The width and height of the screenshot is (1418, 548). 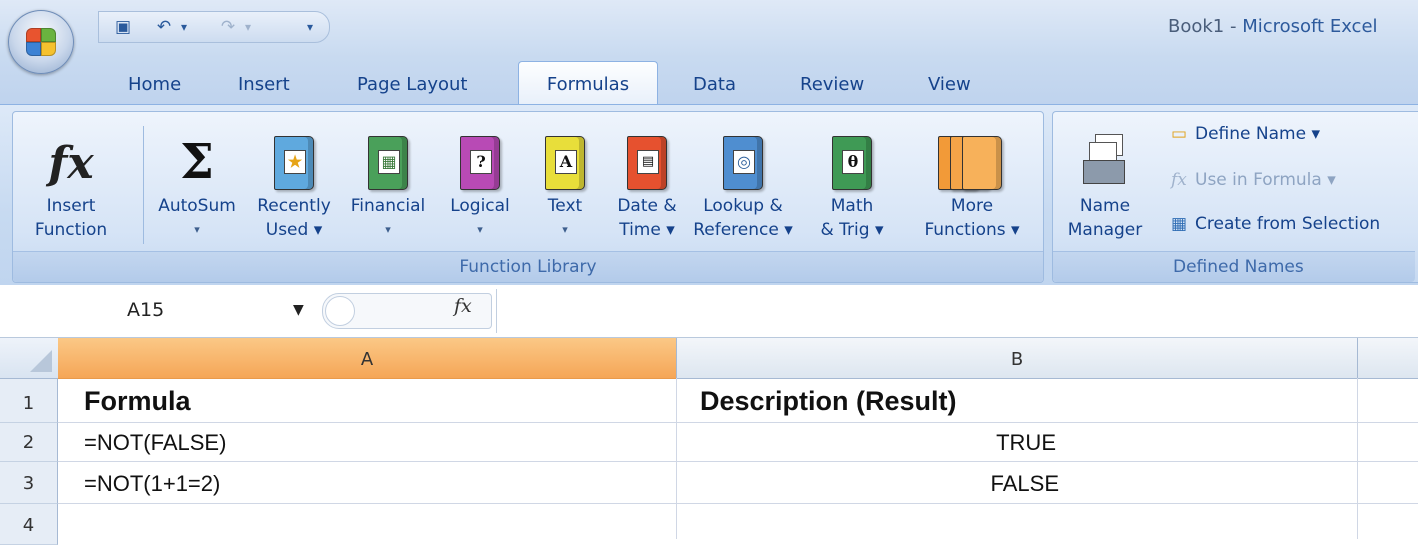 What do you see at coordinates (743, 163) in the screenshot?
I see `lookup-reference-icon: ◎` at bounding box center [743, 163].